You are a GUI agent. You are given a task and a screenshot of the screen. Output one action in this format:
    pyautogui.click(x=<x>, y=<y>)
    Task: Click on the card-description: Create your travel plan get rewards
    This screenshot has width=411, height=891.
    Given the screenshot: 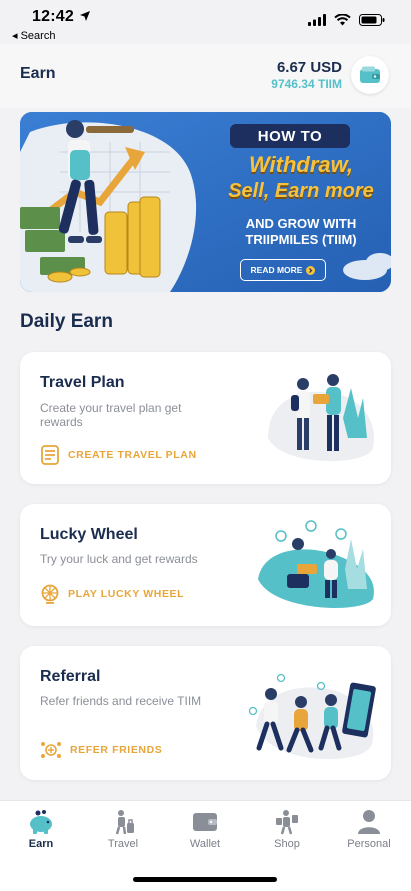 What is the action you would take?
    pyautogui.click(x=111, y=415)
    